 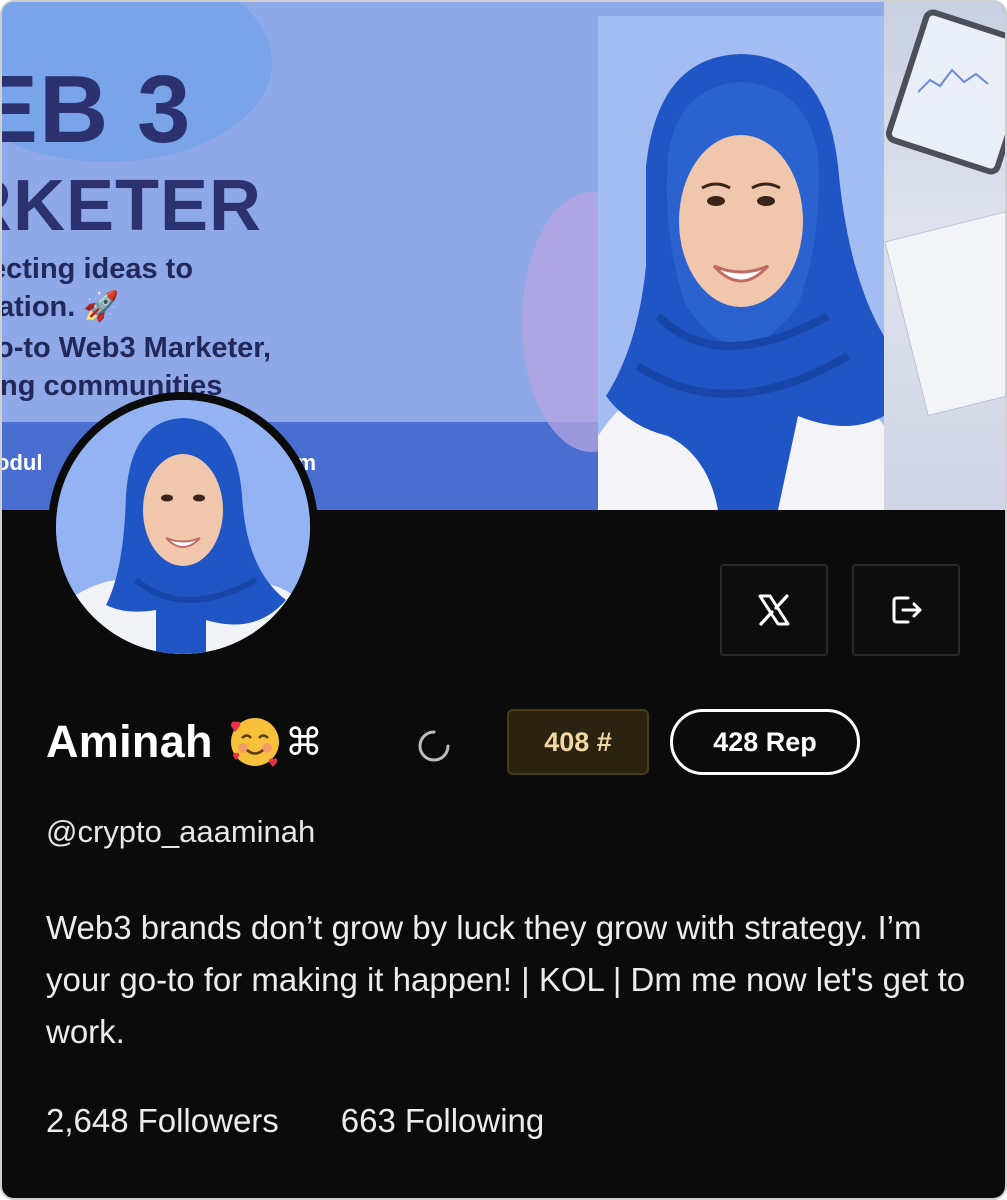 What do you see at coordinates (181, 831) in the screenshot?
I see `profile-handle: @crypto_aaaminah` at bounding box center [181, 831].